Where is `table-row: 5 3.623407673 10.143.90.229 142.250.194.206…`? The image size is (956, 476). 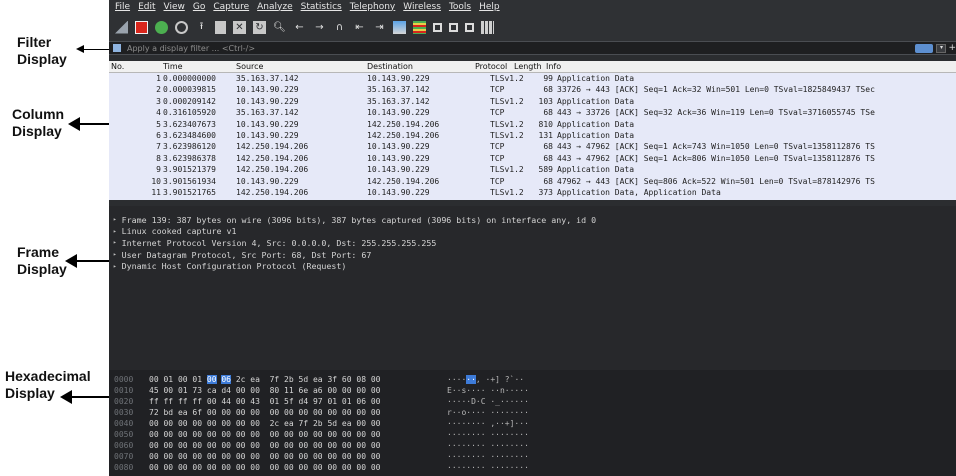 table-row: 5 3.623407673 10.143.90.229 142.250.194.206… is located at coordinates (532, 124).